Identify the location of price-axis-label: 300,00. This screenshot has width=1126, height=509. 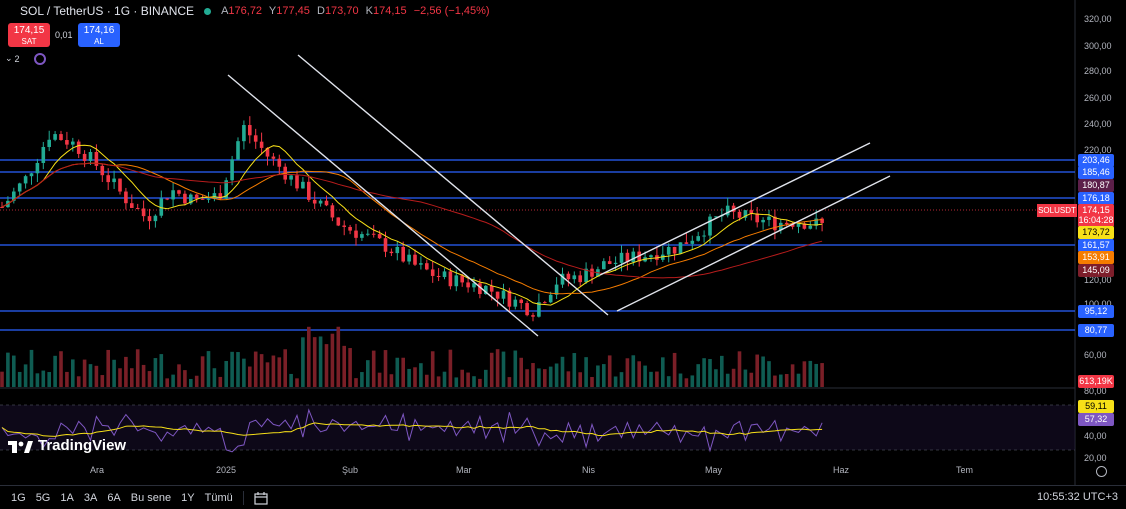
(1098, 46).